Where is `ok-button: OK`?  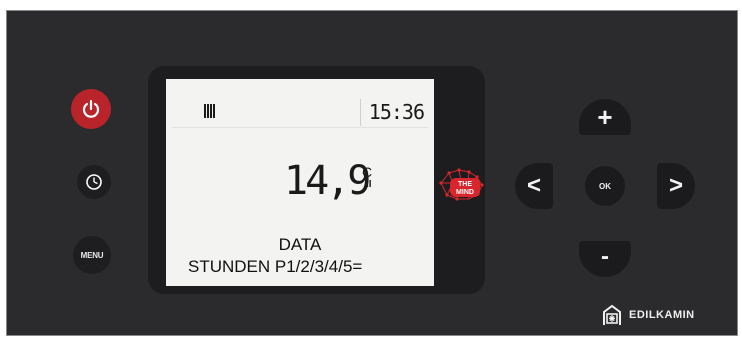
ok-button: OK is located at coordinates (605, 186).